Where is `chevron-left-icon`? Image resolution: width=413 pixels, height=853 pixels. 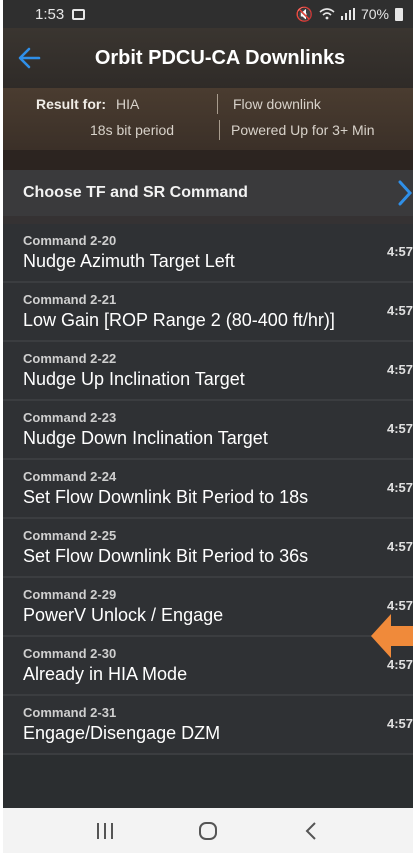
chevron-left-icon is located at coordinates (311, 830).